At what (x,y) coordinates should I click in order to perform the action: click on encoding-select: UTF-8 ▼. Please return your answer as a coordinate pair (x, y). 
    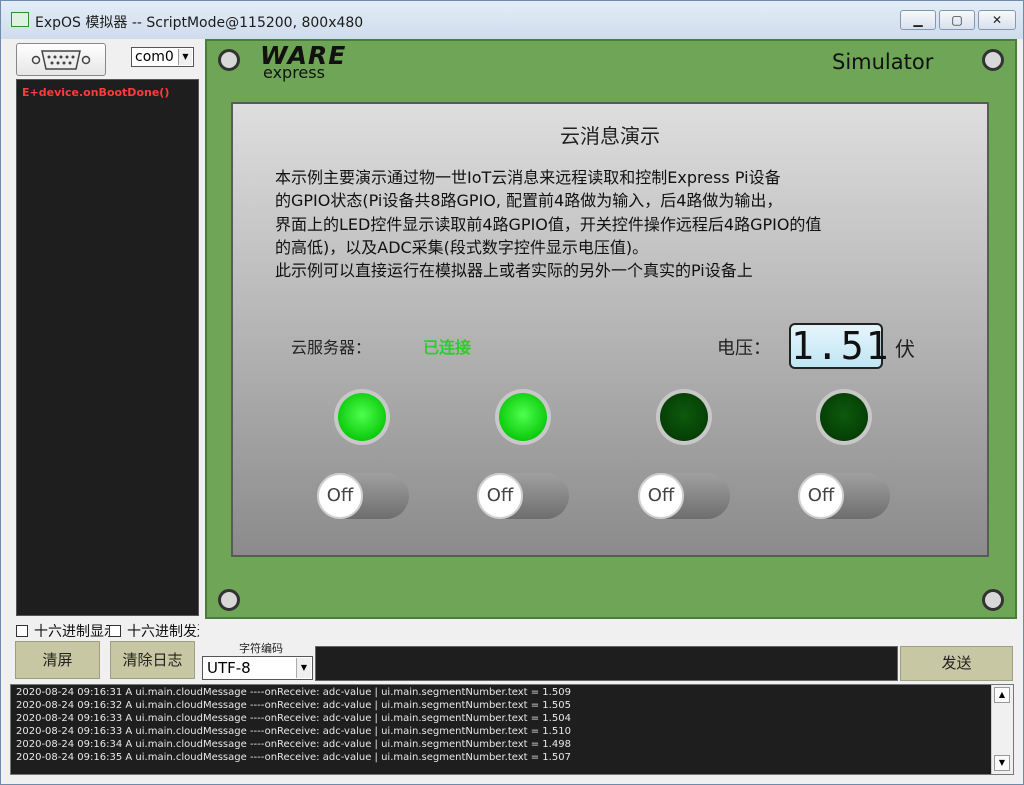
    Looking at the image, I should click on (257, 668).